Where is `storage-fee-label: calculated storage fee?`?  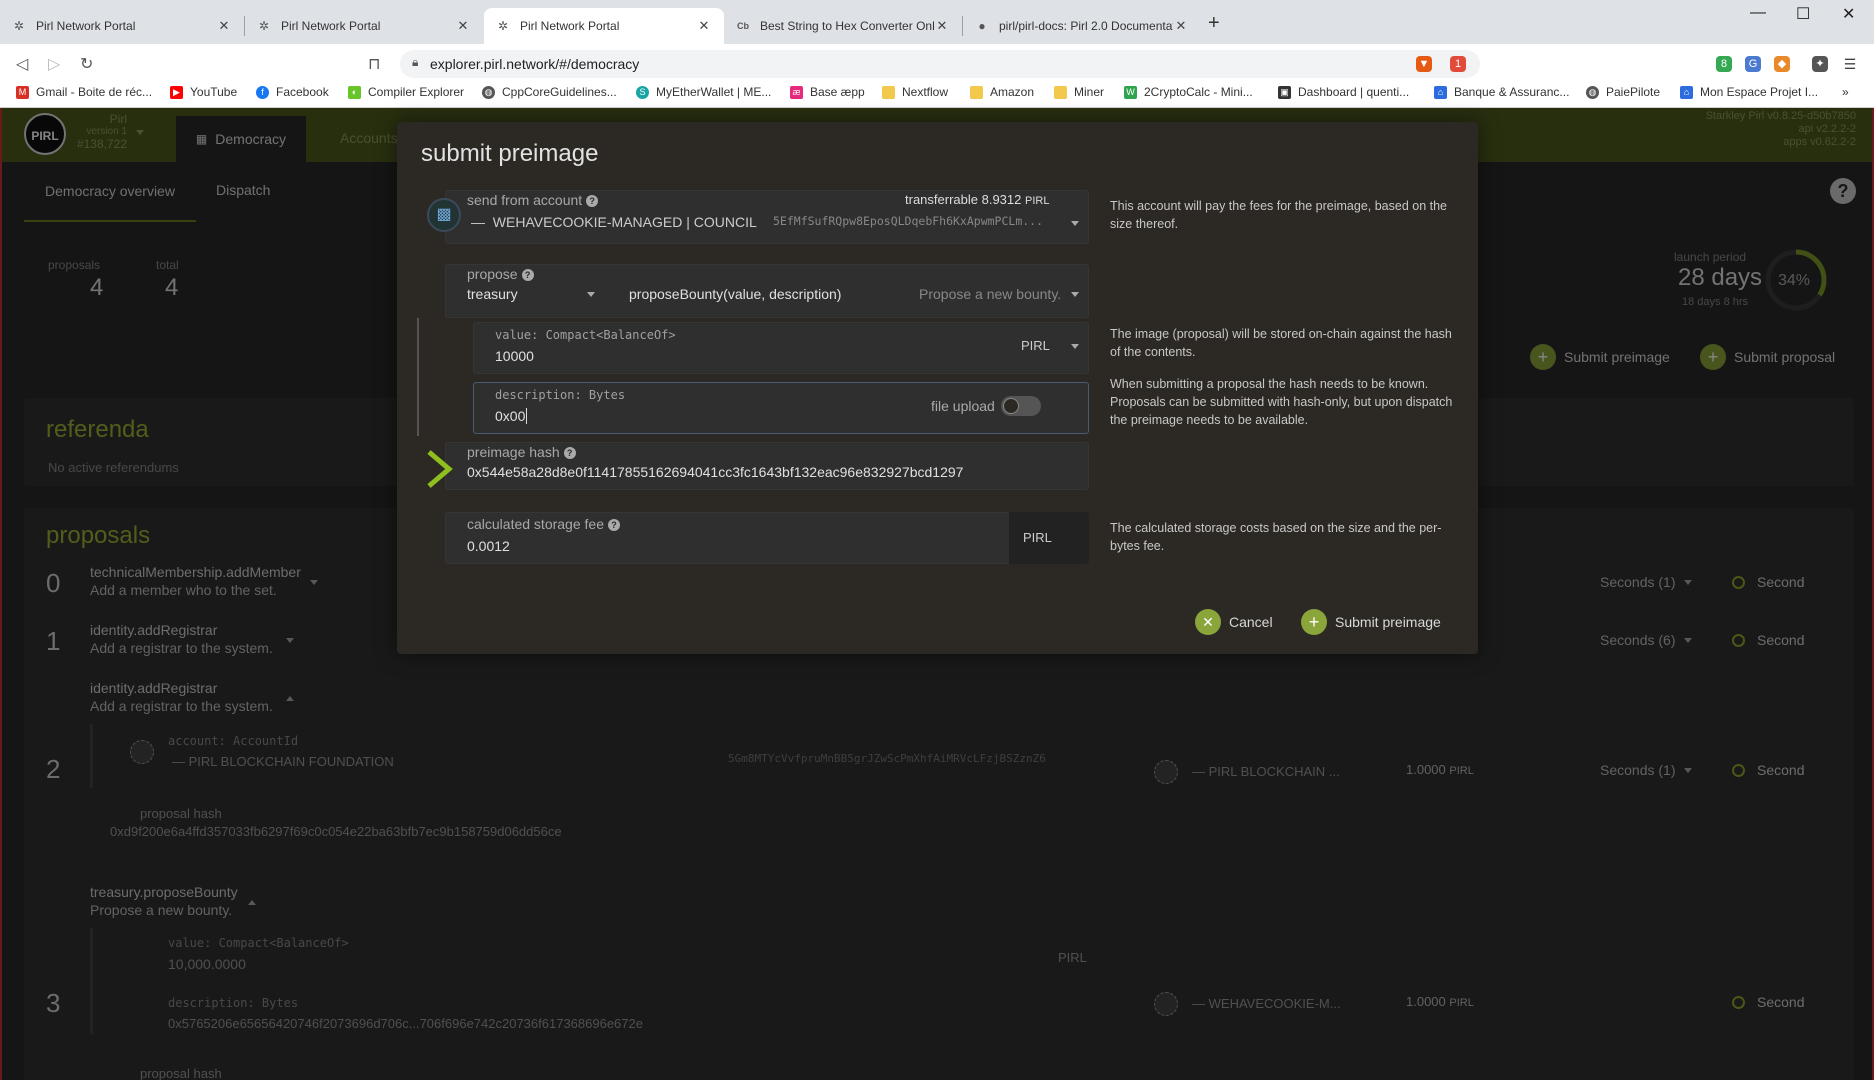 storage-fee-label: calculated storage fee? is located at coordinates (543, 524).